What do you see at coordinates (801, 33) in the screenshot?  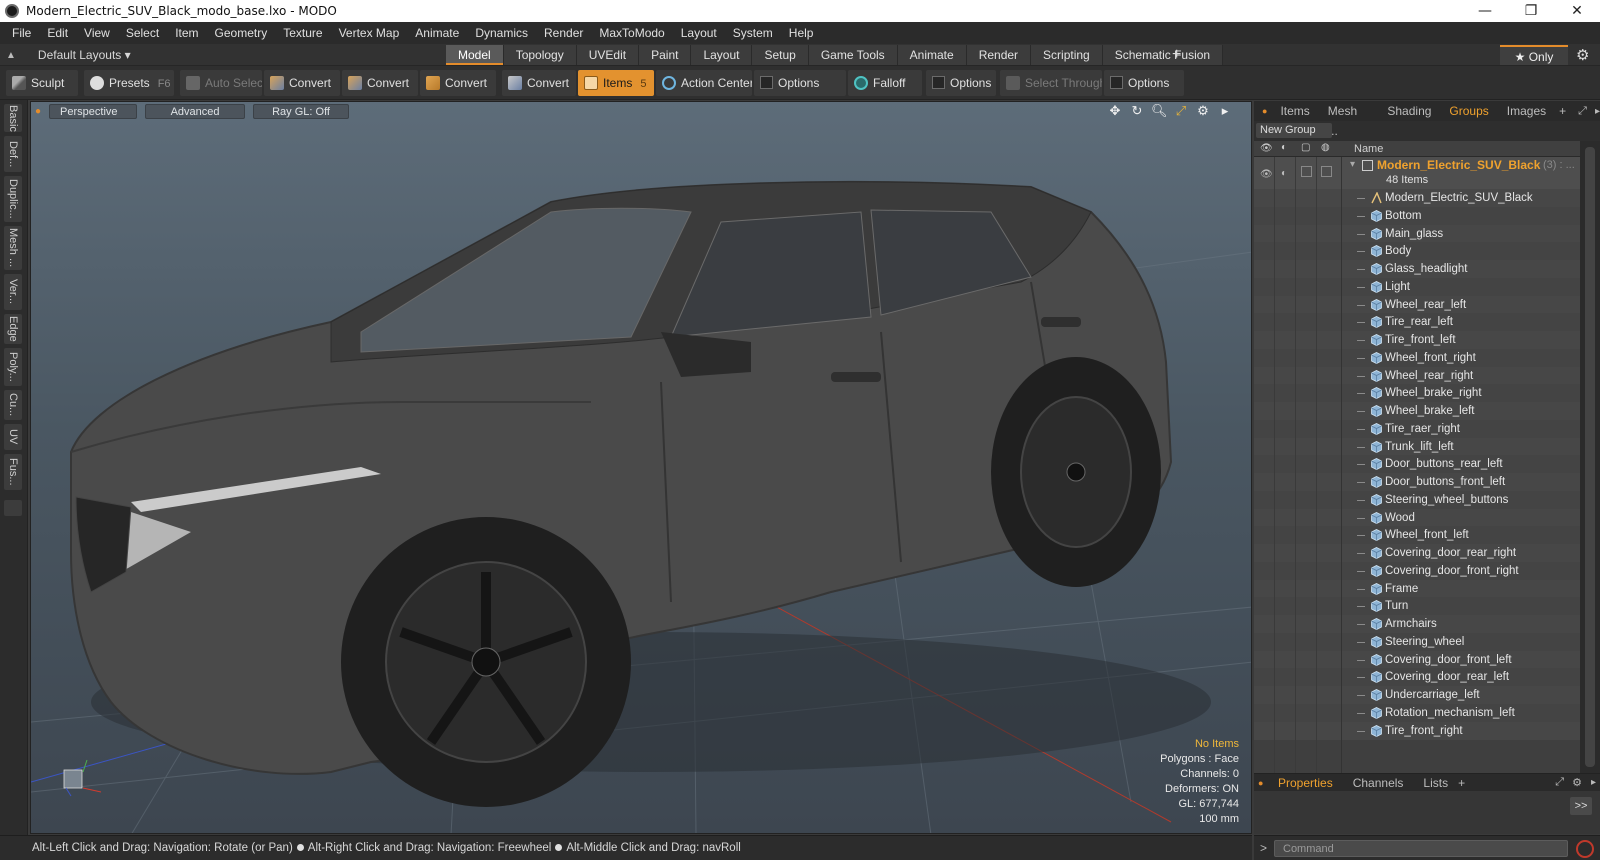 I see `menu-help: Help` at bounding box center [801, 33].